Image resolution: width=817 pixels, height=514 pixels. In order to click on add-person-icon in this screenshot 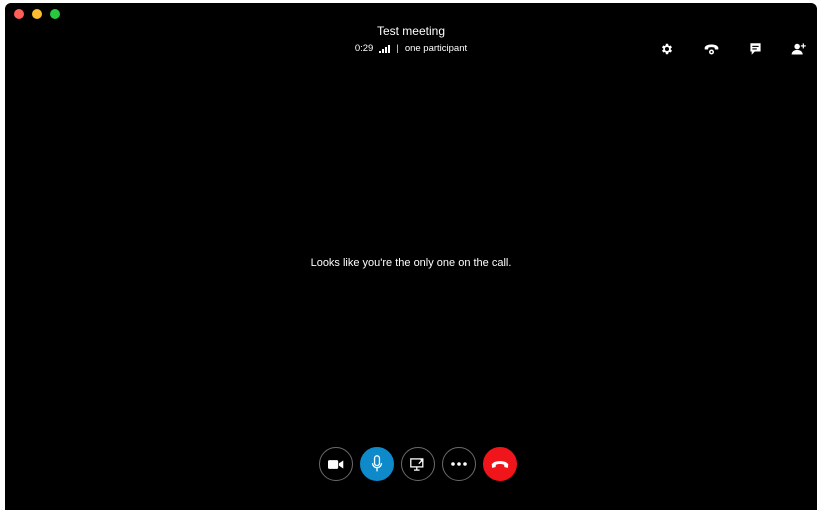, I will do `click(798, 49)`.